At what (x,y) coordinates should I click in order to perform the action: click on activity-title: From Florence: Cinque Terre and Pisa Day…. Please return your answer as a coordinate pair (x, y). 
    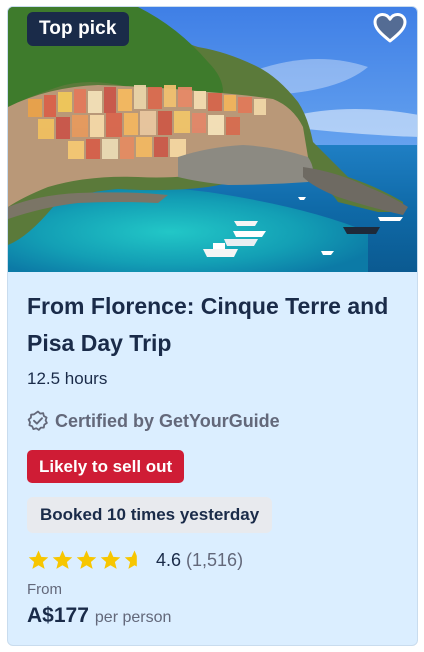
    Looking at the image, I should click on (212, 325).